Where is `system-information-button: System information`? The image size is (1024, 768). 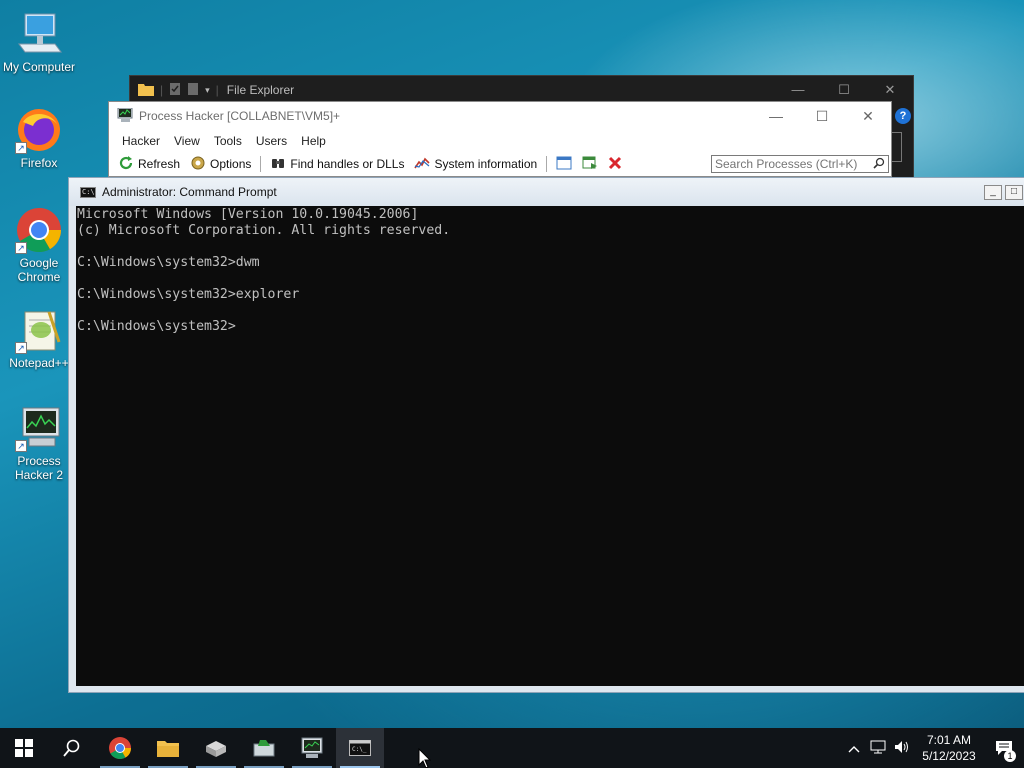 system-information-button: System information is located at coordinates (475, 164).